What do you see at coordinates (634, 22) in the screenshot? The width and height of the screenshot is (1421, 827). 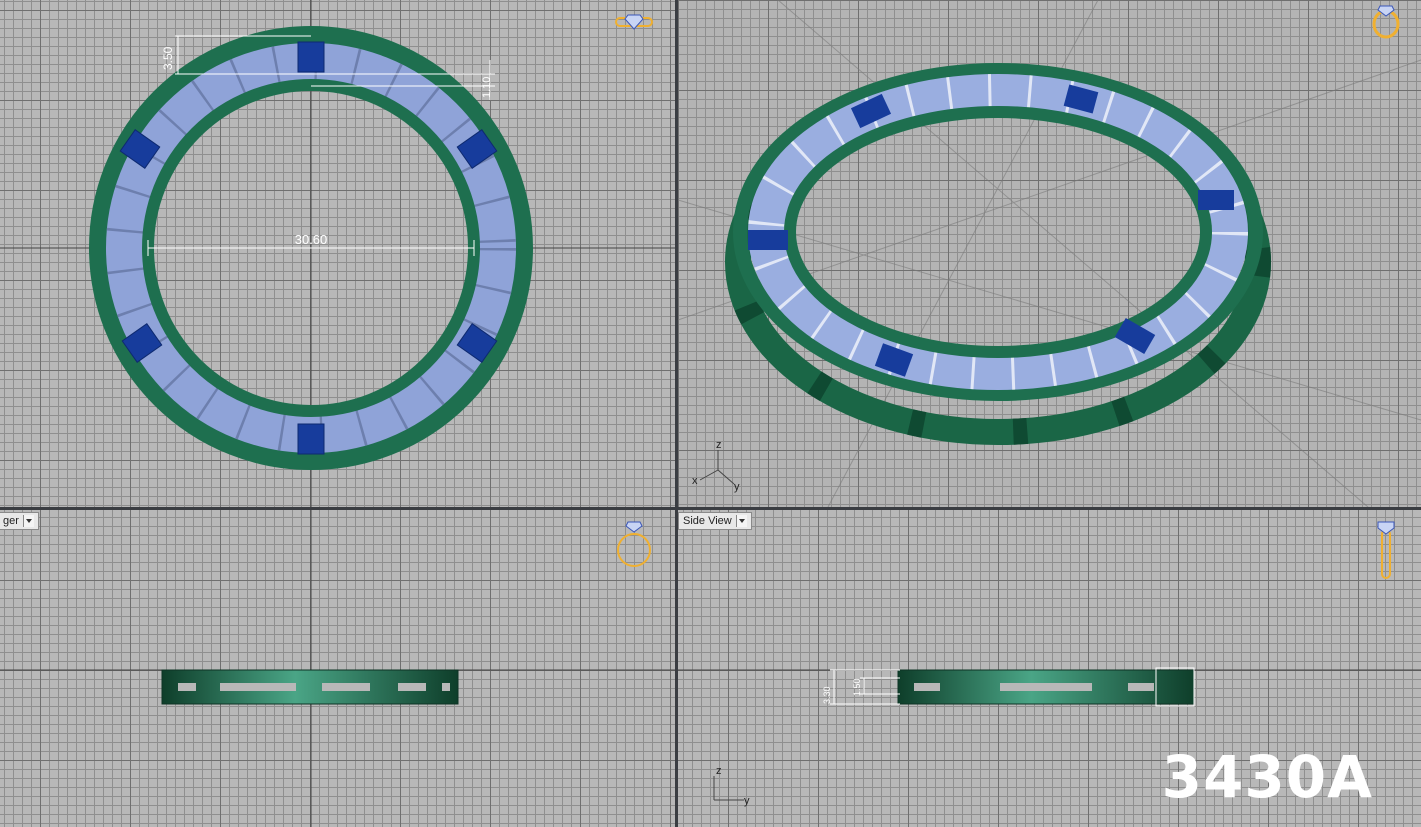 I see `gem-view-icon` at bounding box center [634, 22].